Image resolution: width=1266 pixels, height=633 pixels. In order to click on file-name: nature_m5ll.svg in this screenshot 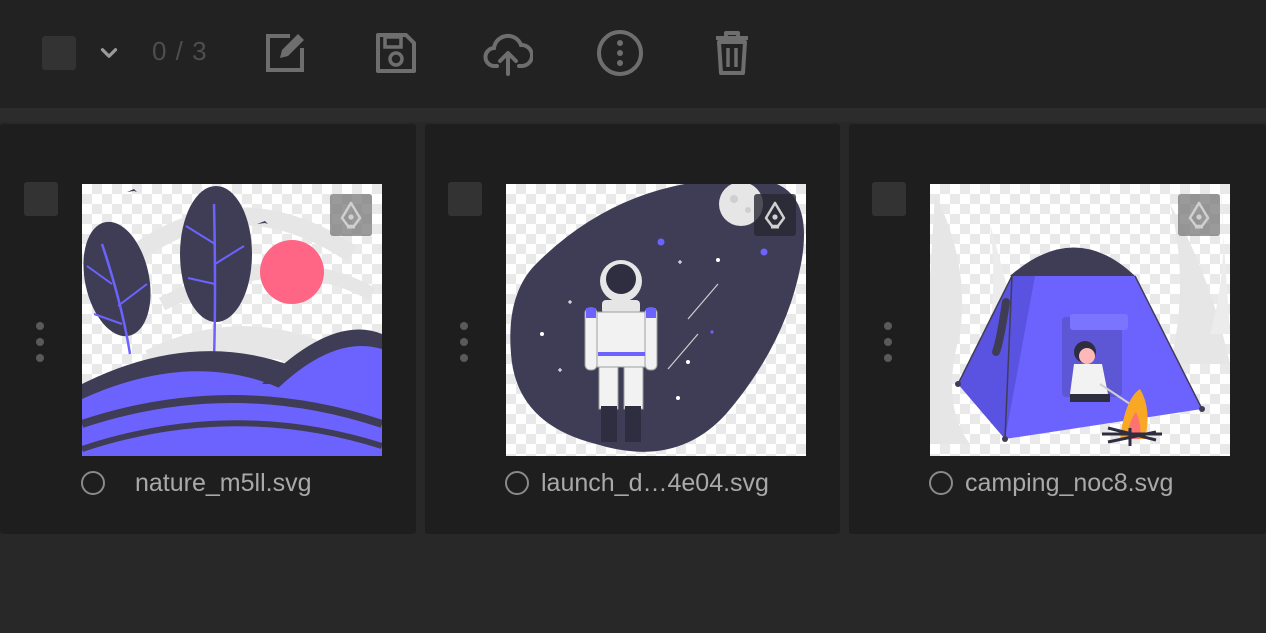, I will do `click(223, 483)`.